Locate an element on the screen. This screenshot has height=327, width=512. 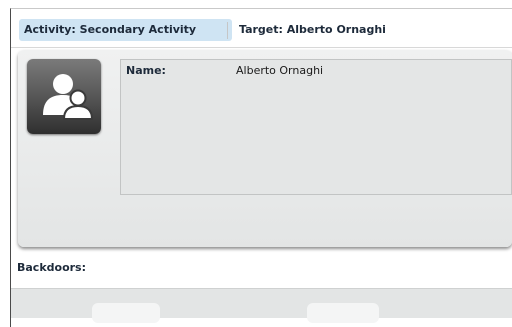
user-group-icon is located at coordinates (68, 97).